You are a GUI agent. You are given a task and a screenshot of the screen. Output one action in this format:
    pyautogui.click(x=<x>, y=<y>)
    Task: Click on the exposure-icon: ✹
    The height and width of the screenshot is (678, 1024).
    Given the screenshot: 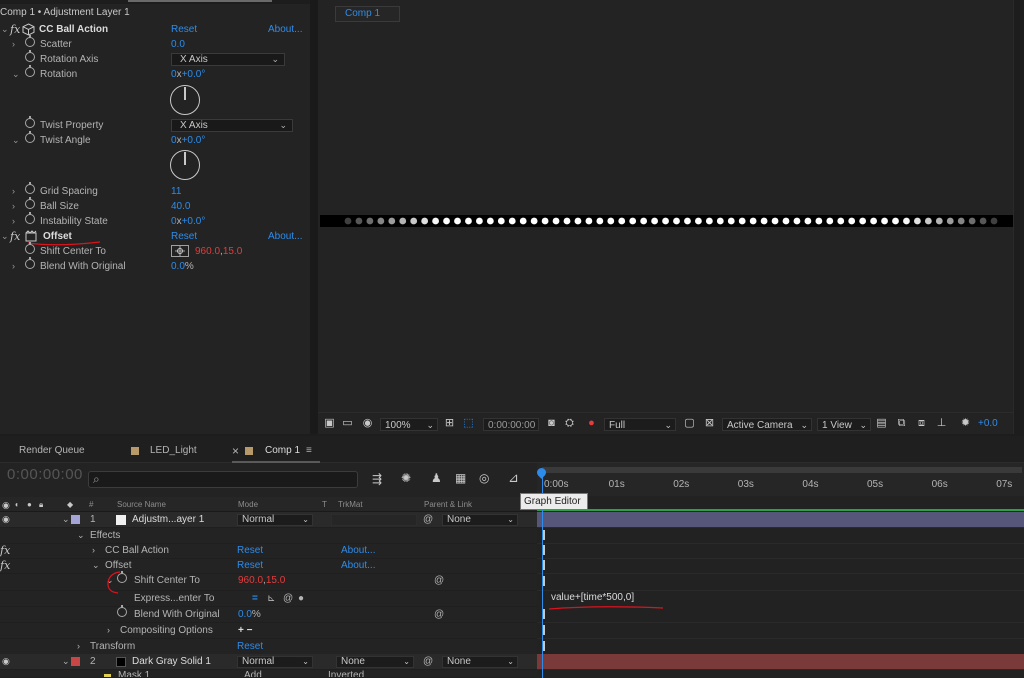 What is the action you would take?
    pyautogui.click(x=965, y=423)
    